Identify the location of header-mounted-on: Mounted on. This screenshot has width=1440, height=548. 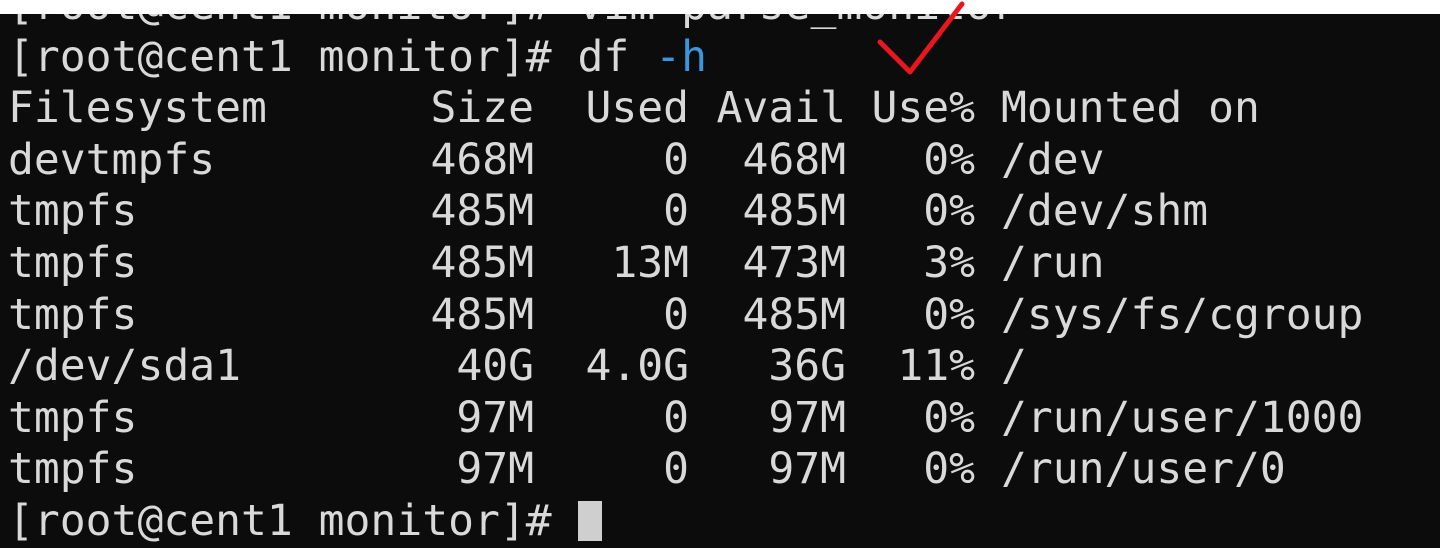
(1130, 108).